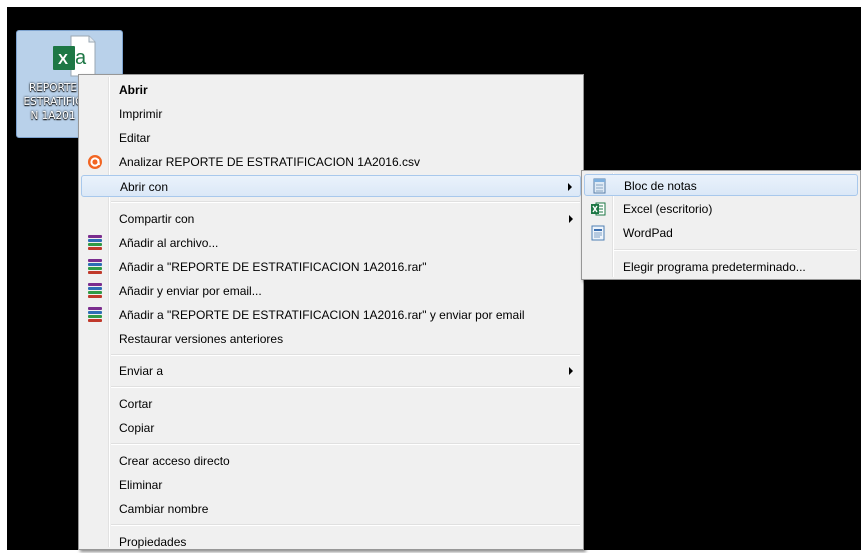  What do you see at coordinates (599, 186) in the screenshot?
I see `notepad-icon` at bounding box center [599, 186].